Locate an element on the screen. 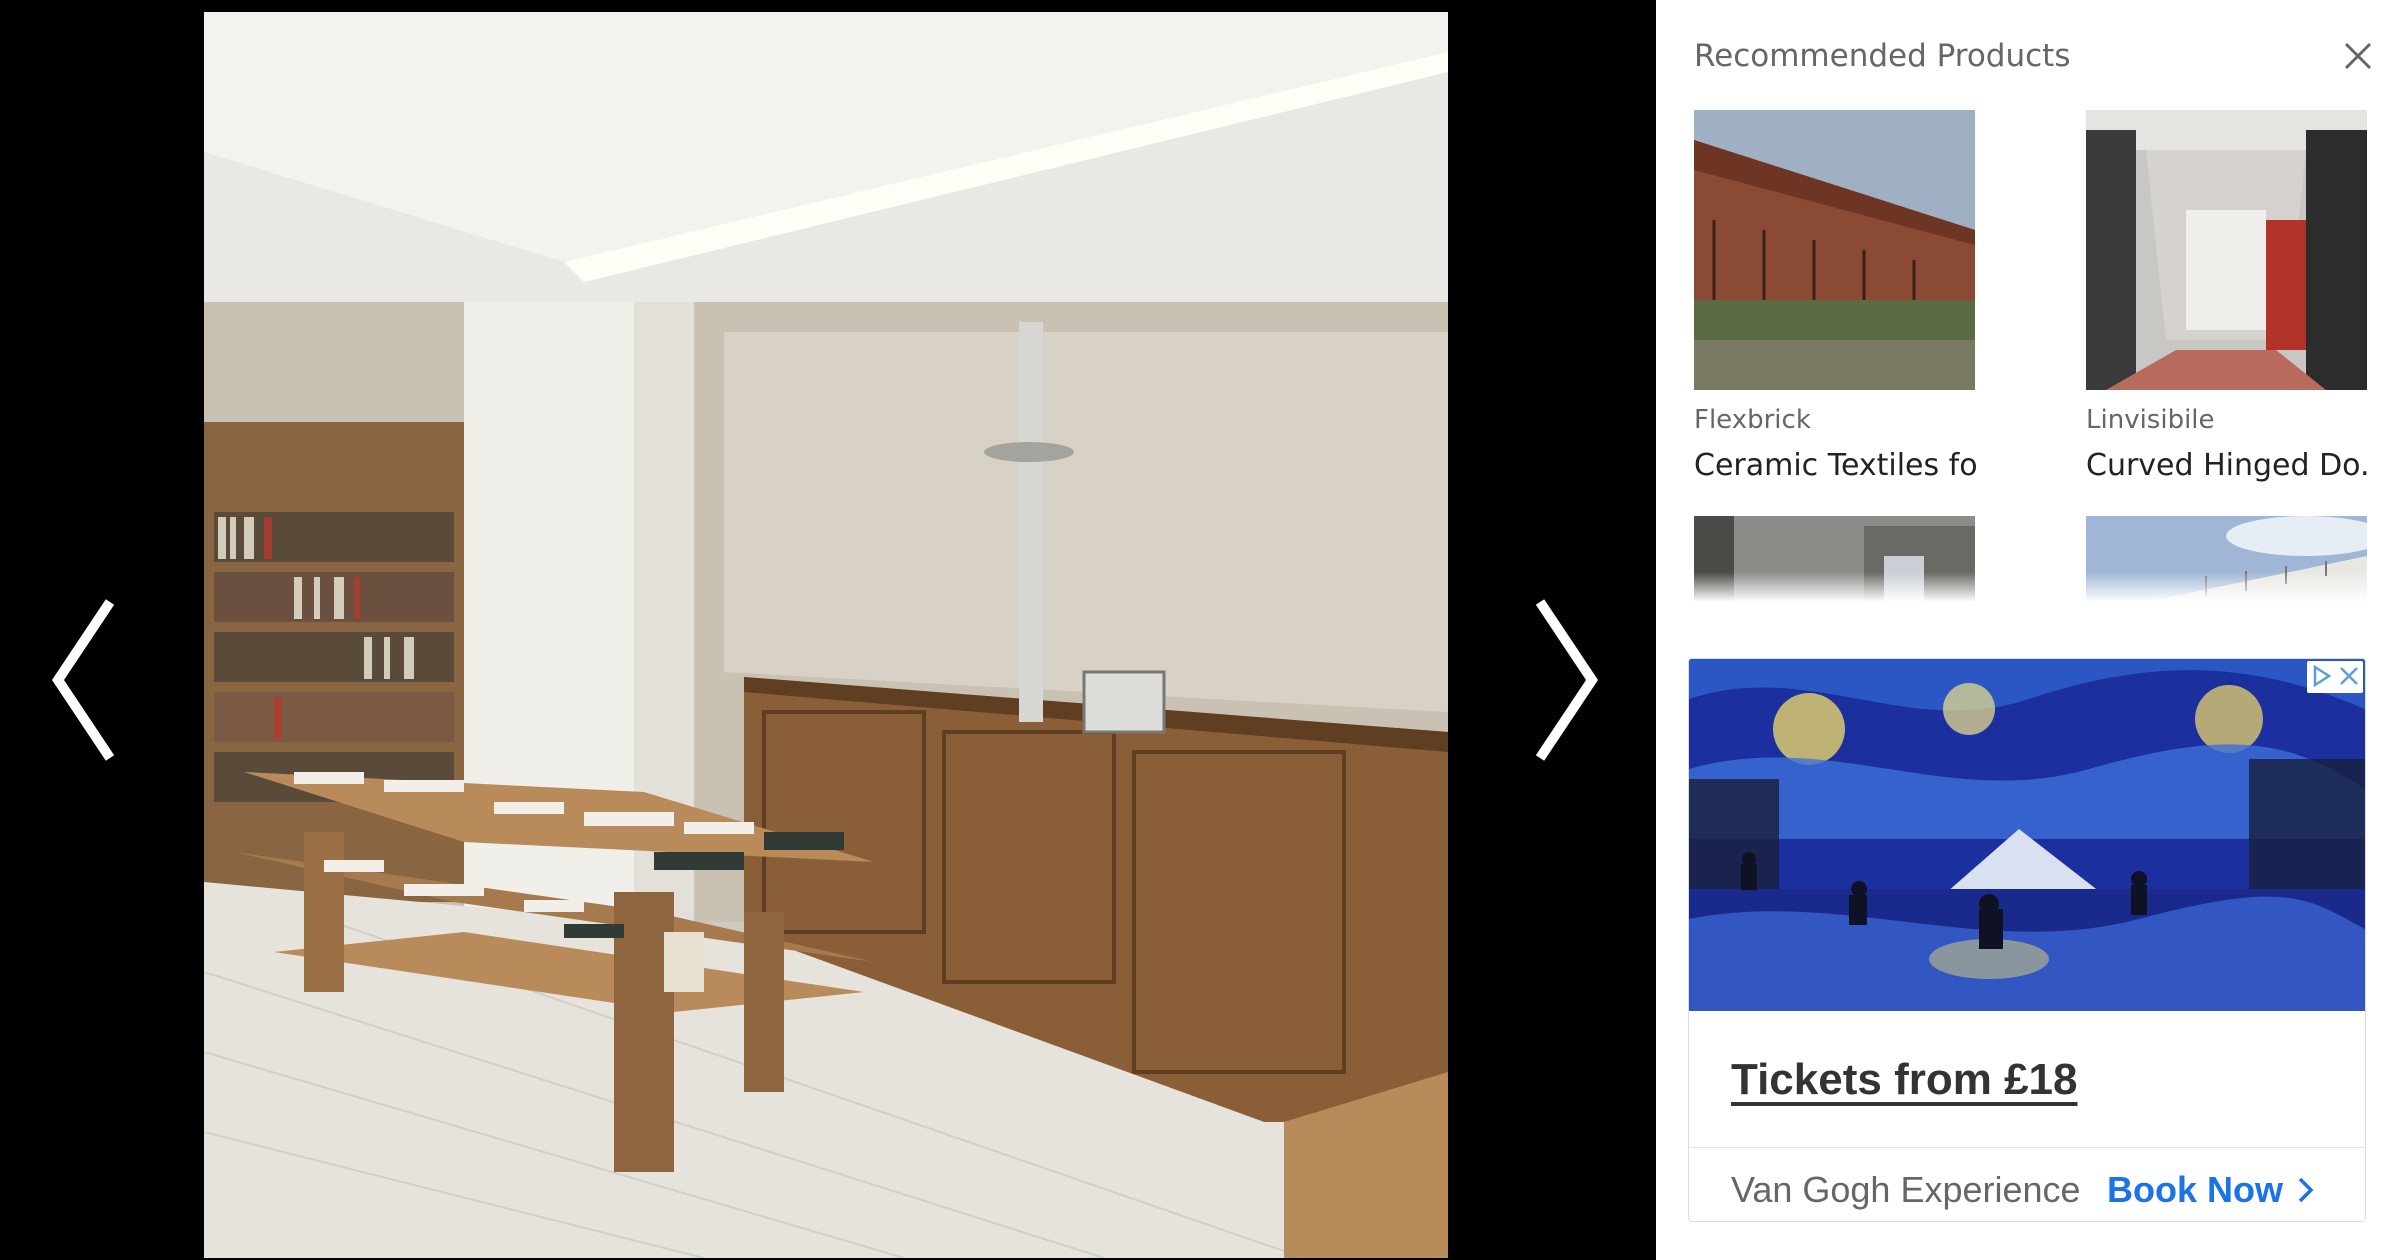 The height and width of the screenshot is (1260, 2400). ad-headline: Tickets from £18 is located at coordinates (1904, 1080).